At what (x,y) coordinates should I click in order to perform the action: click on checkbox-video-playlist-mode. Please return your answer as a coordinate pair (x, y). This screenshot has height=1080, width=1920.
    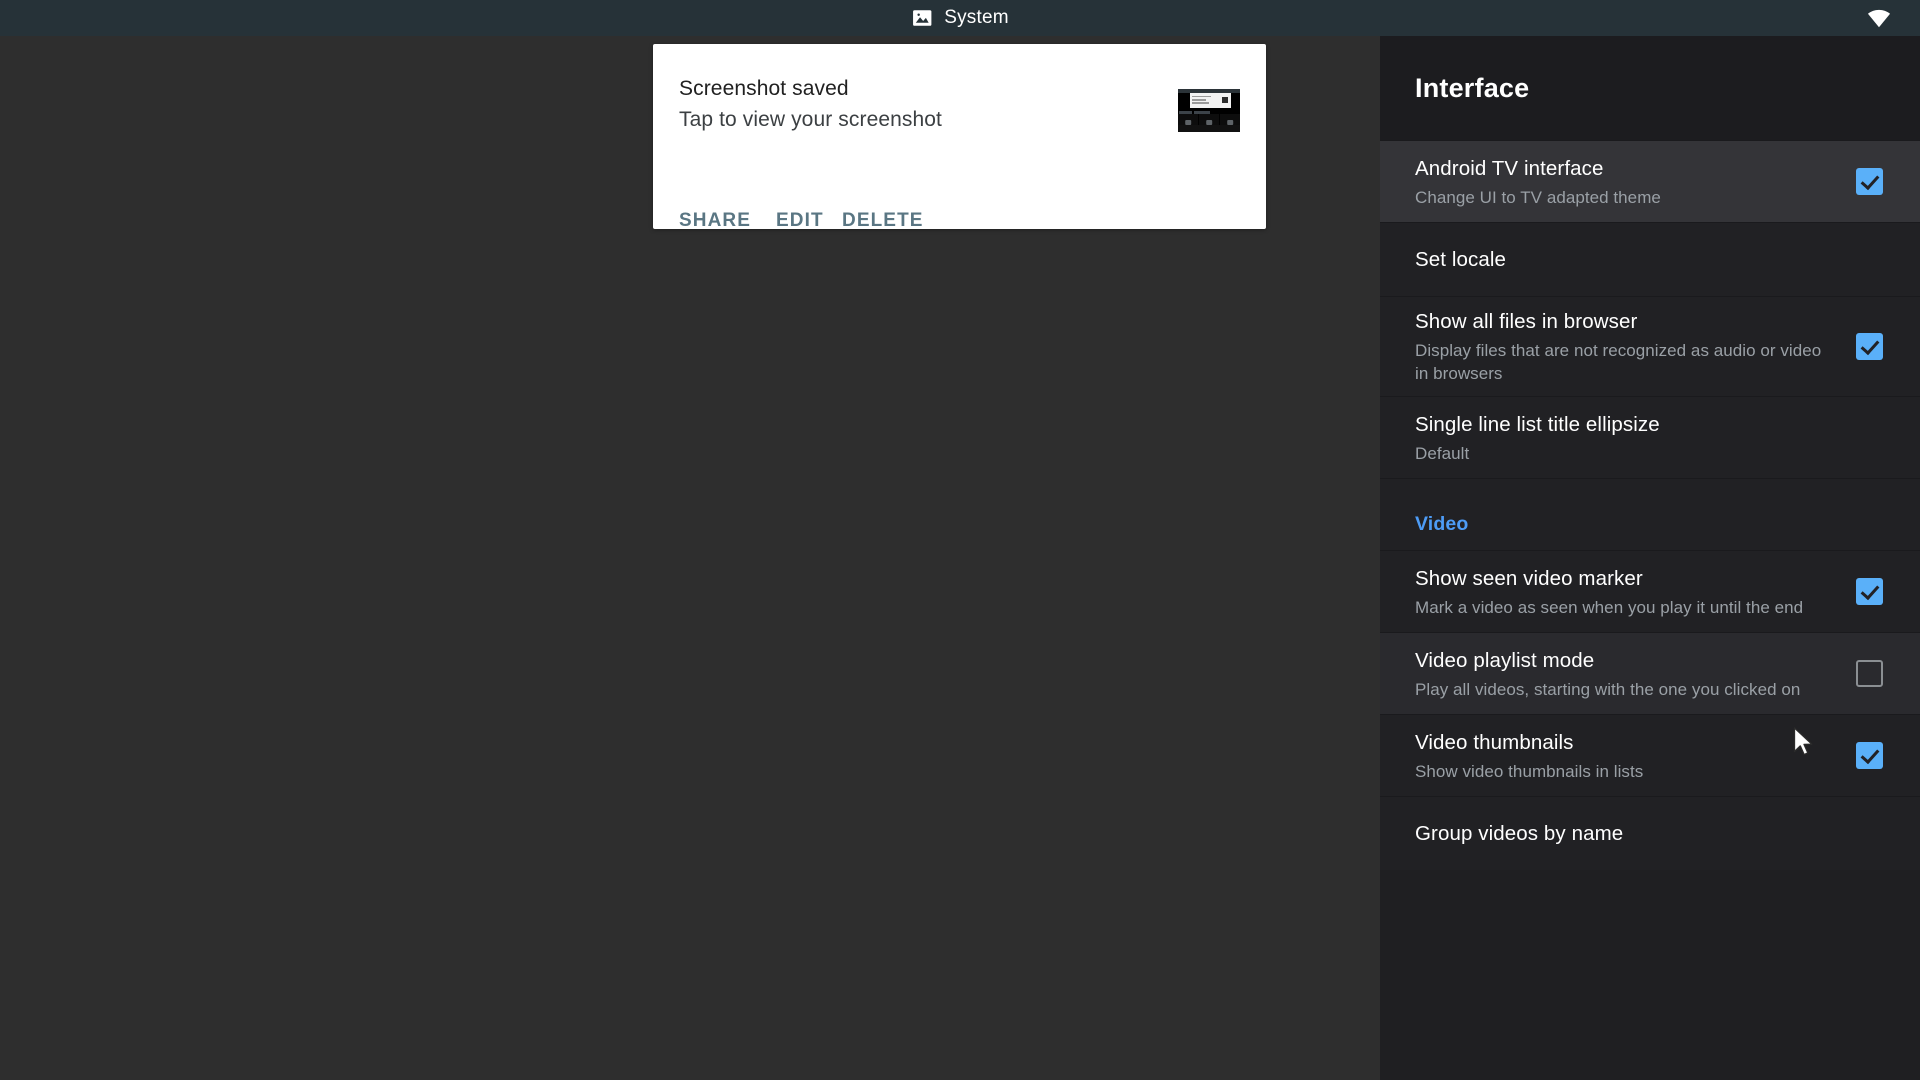
    Looking at the image, I should click on (1869, 673).